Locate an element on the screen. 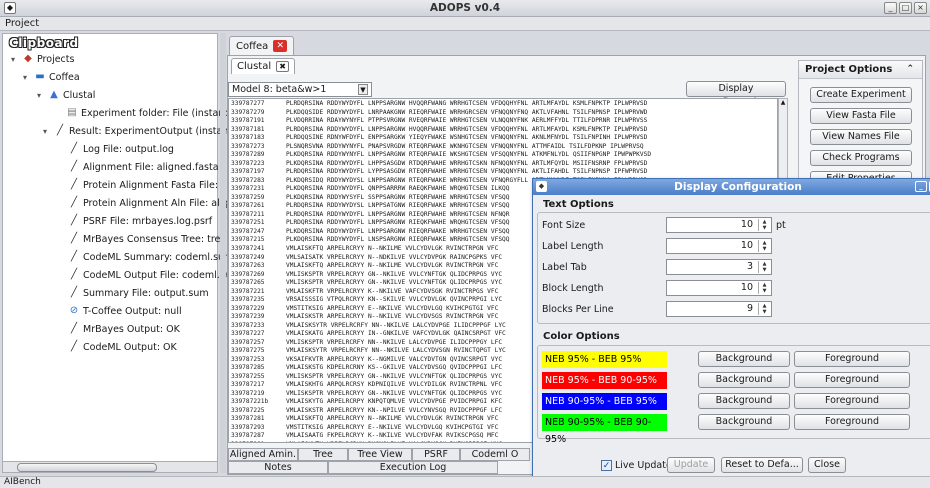 The image size is (930, 488). projects-icon: ◆ is located at coordinates (28, 58).